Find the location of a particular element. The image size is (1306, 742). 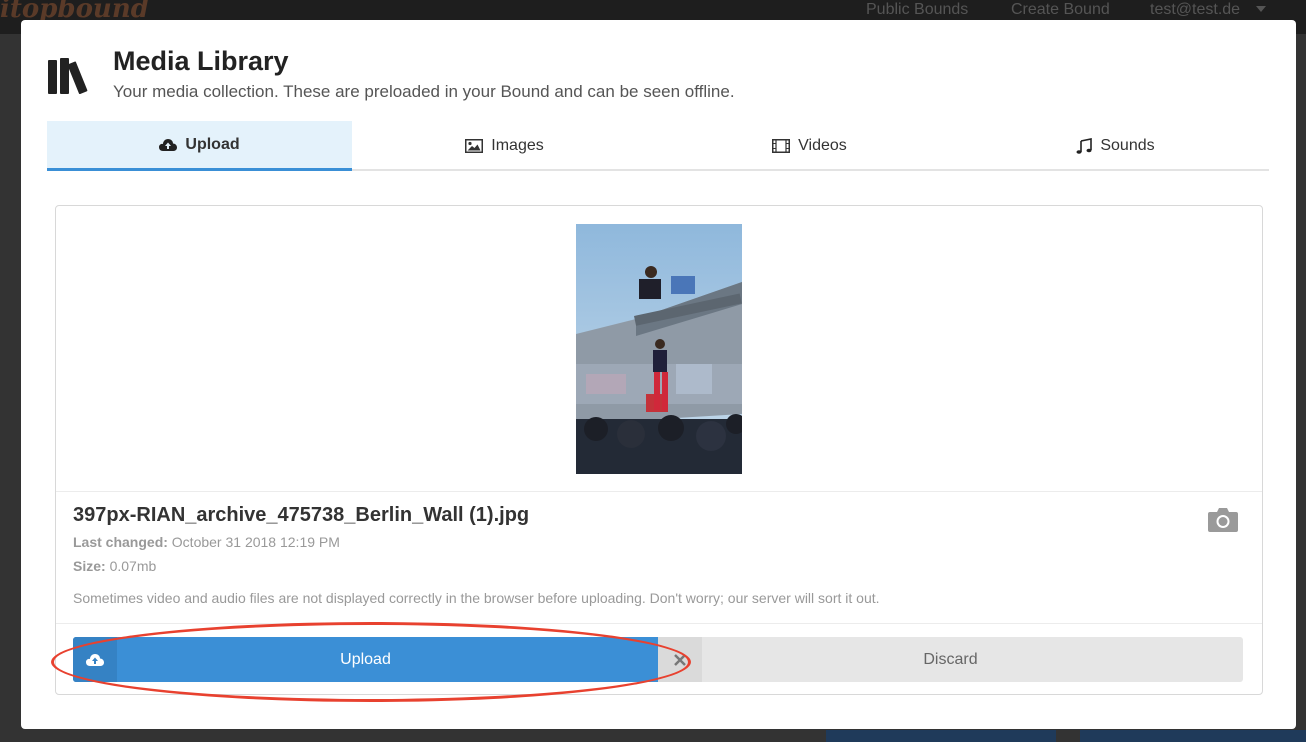

upload-button-label: Upload is located at coordinates (365, 659).